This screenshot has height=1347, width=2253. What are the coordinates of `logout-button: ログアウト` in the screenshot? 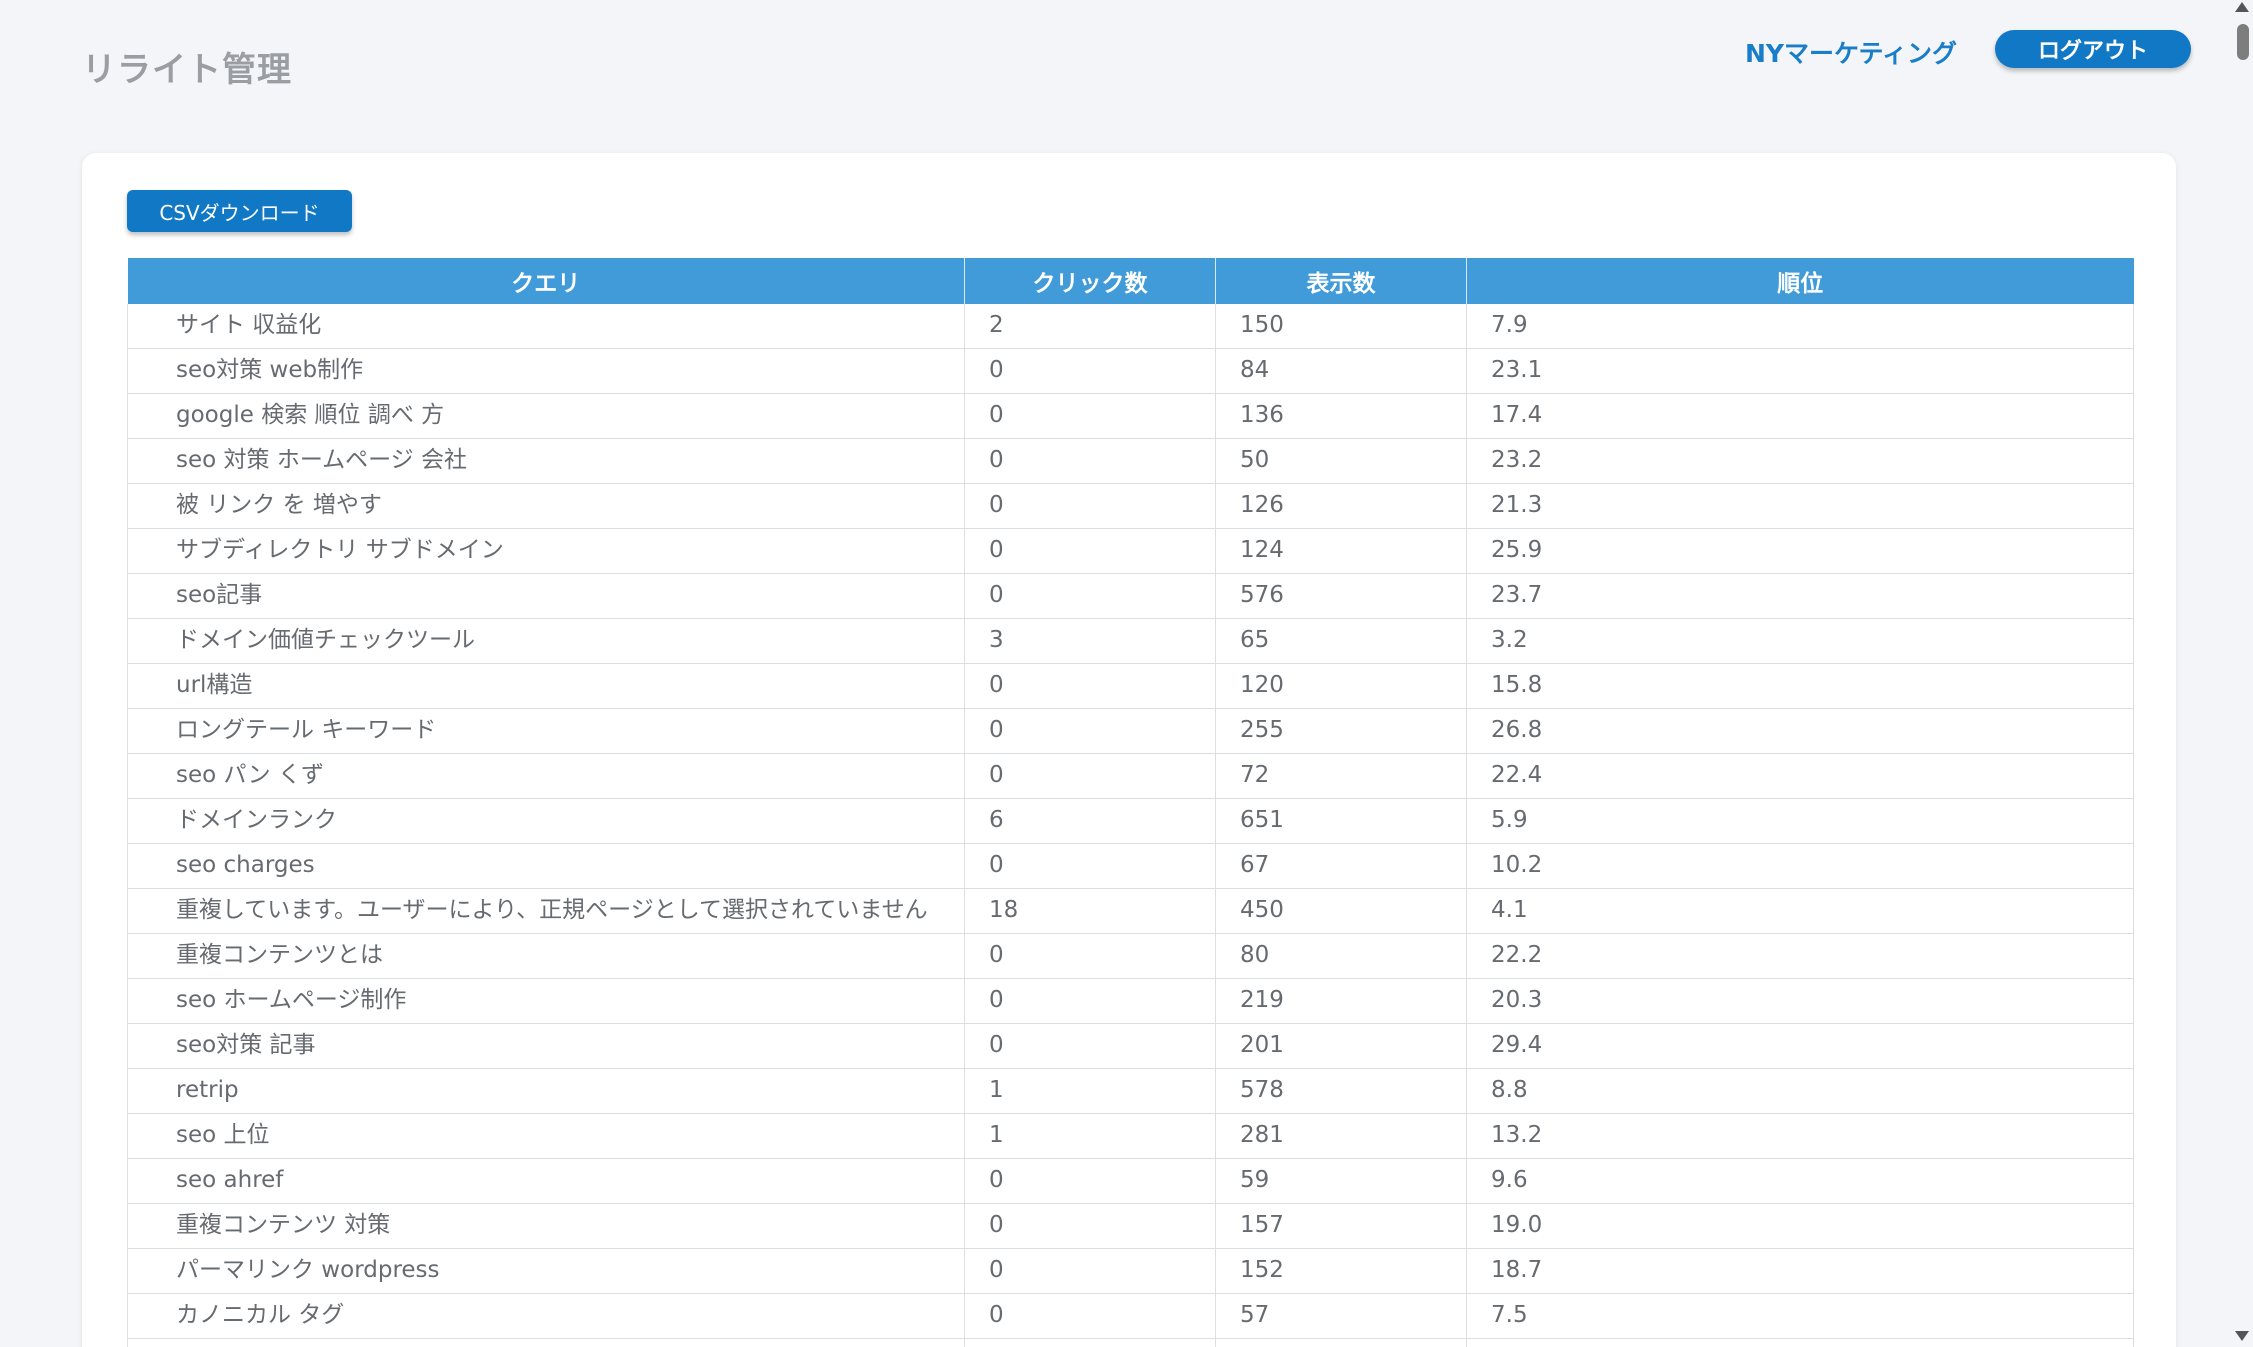 It's located at (2093, 49).